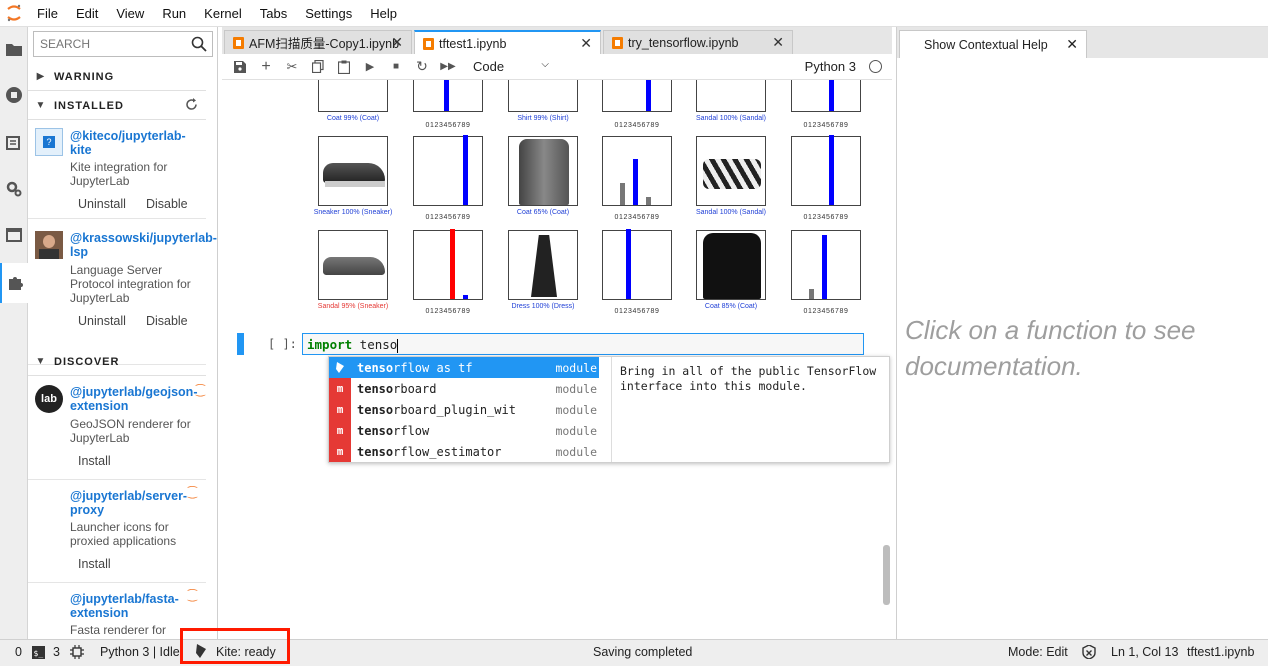 Image resolution: width=1268 pixels, height=666 pixels. I want to click on extension-name: @jupyterlab/geojson-extension, so click(135, 399).